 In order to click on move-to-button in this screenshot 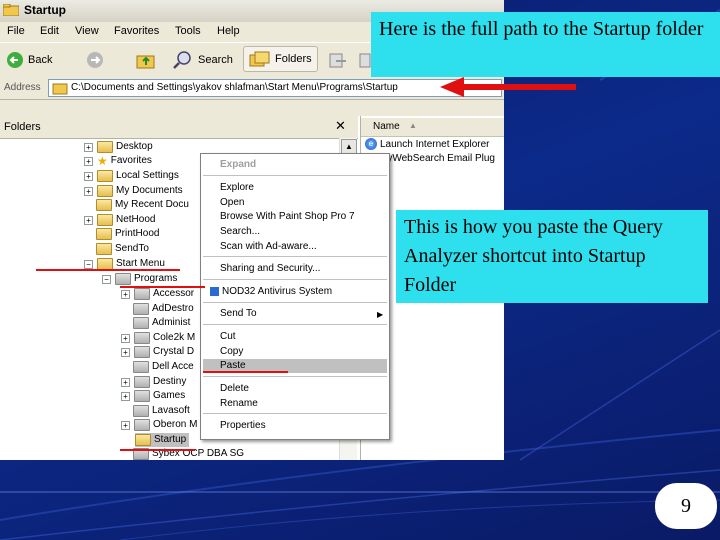, I will do `click(338, 60)`.